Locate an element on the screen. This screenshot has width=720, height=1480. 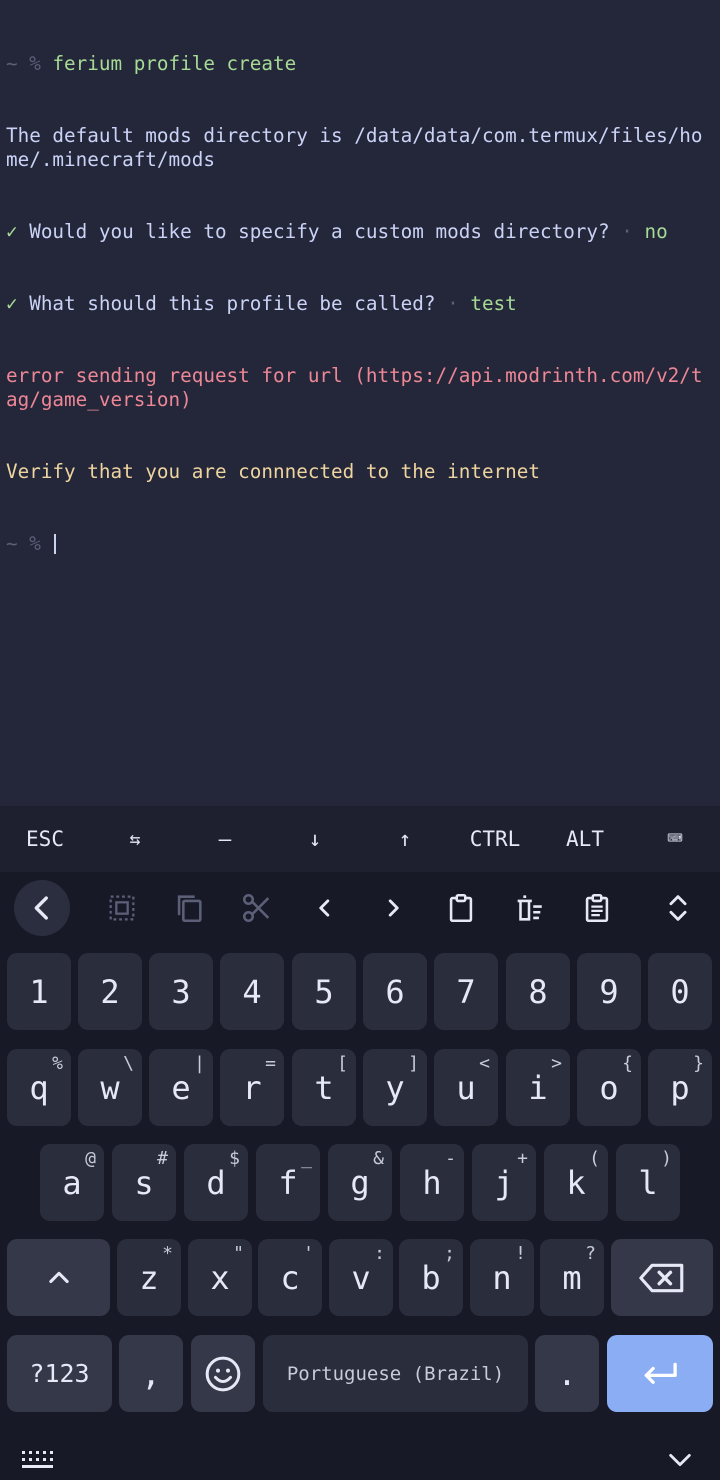
key-0: 0 is located at coordinates (680, 991).